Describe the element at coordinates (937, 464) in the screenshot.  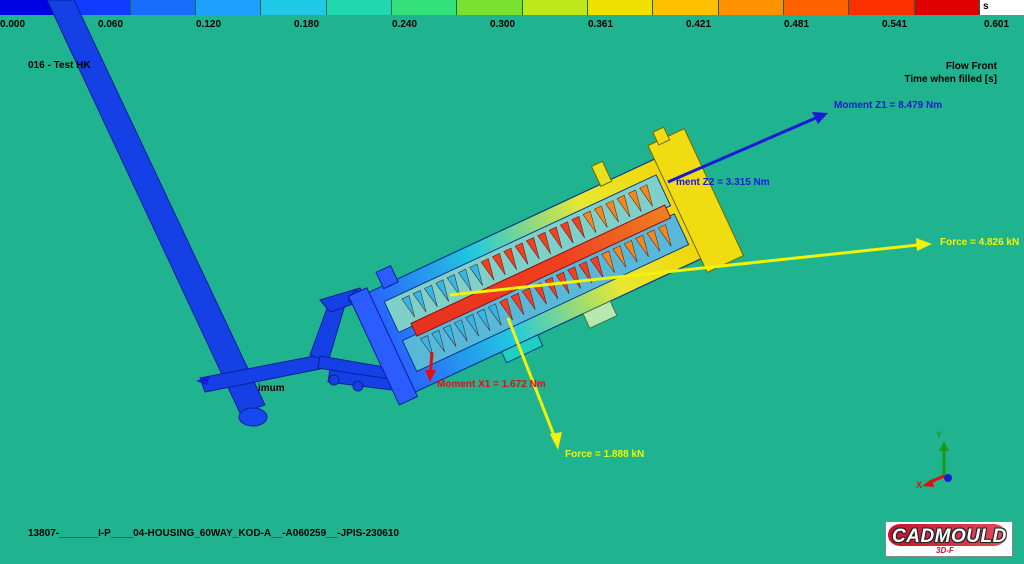
I see `coordinate-axes-triad` at that location.